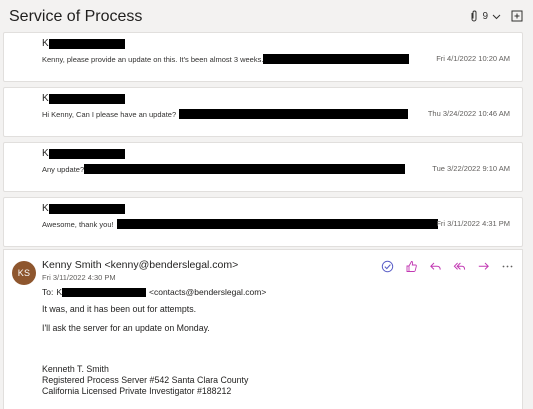 This screenshot has width=533, height=409. Describe the element at coordinates (483, 266) in the screenshot. I see `forward-icon` at that location.